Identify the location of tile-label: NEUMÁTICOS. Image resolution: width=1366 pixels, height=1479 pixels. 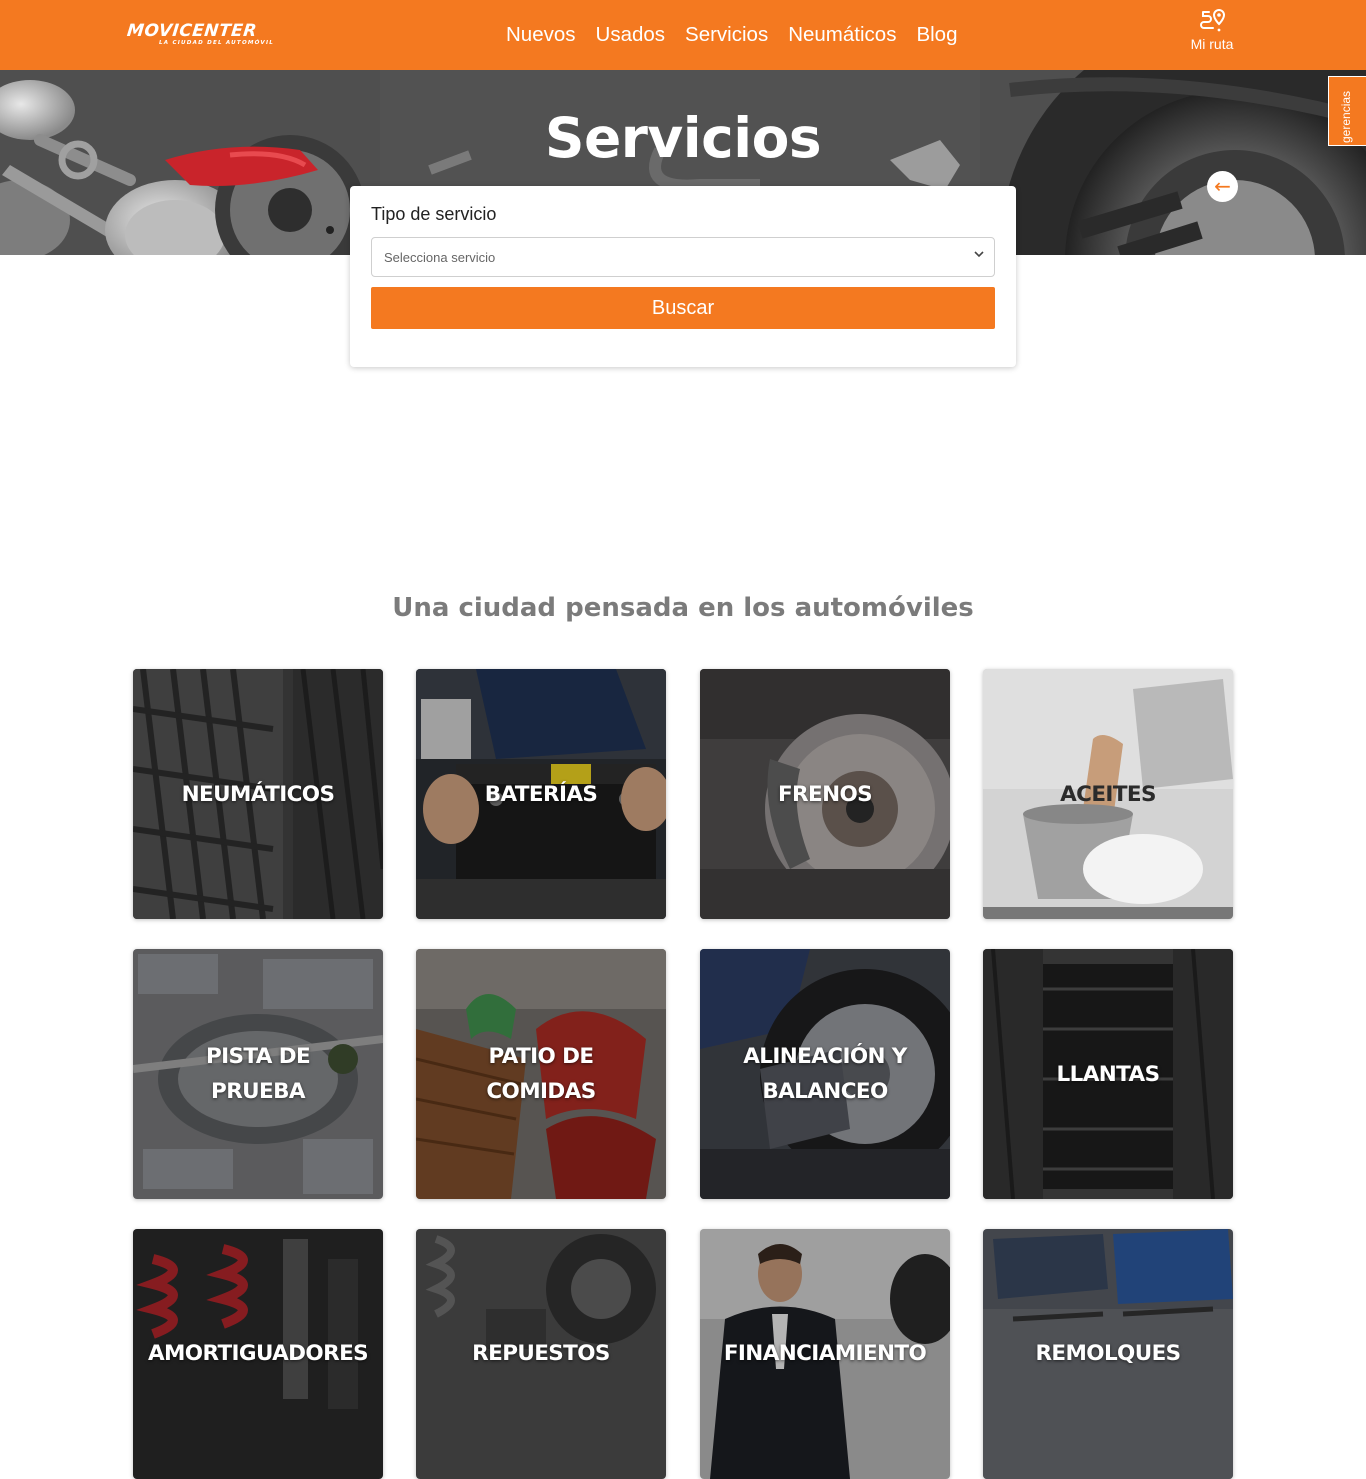
(258, 794).